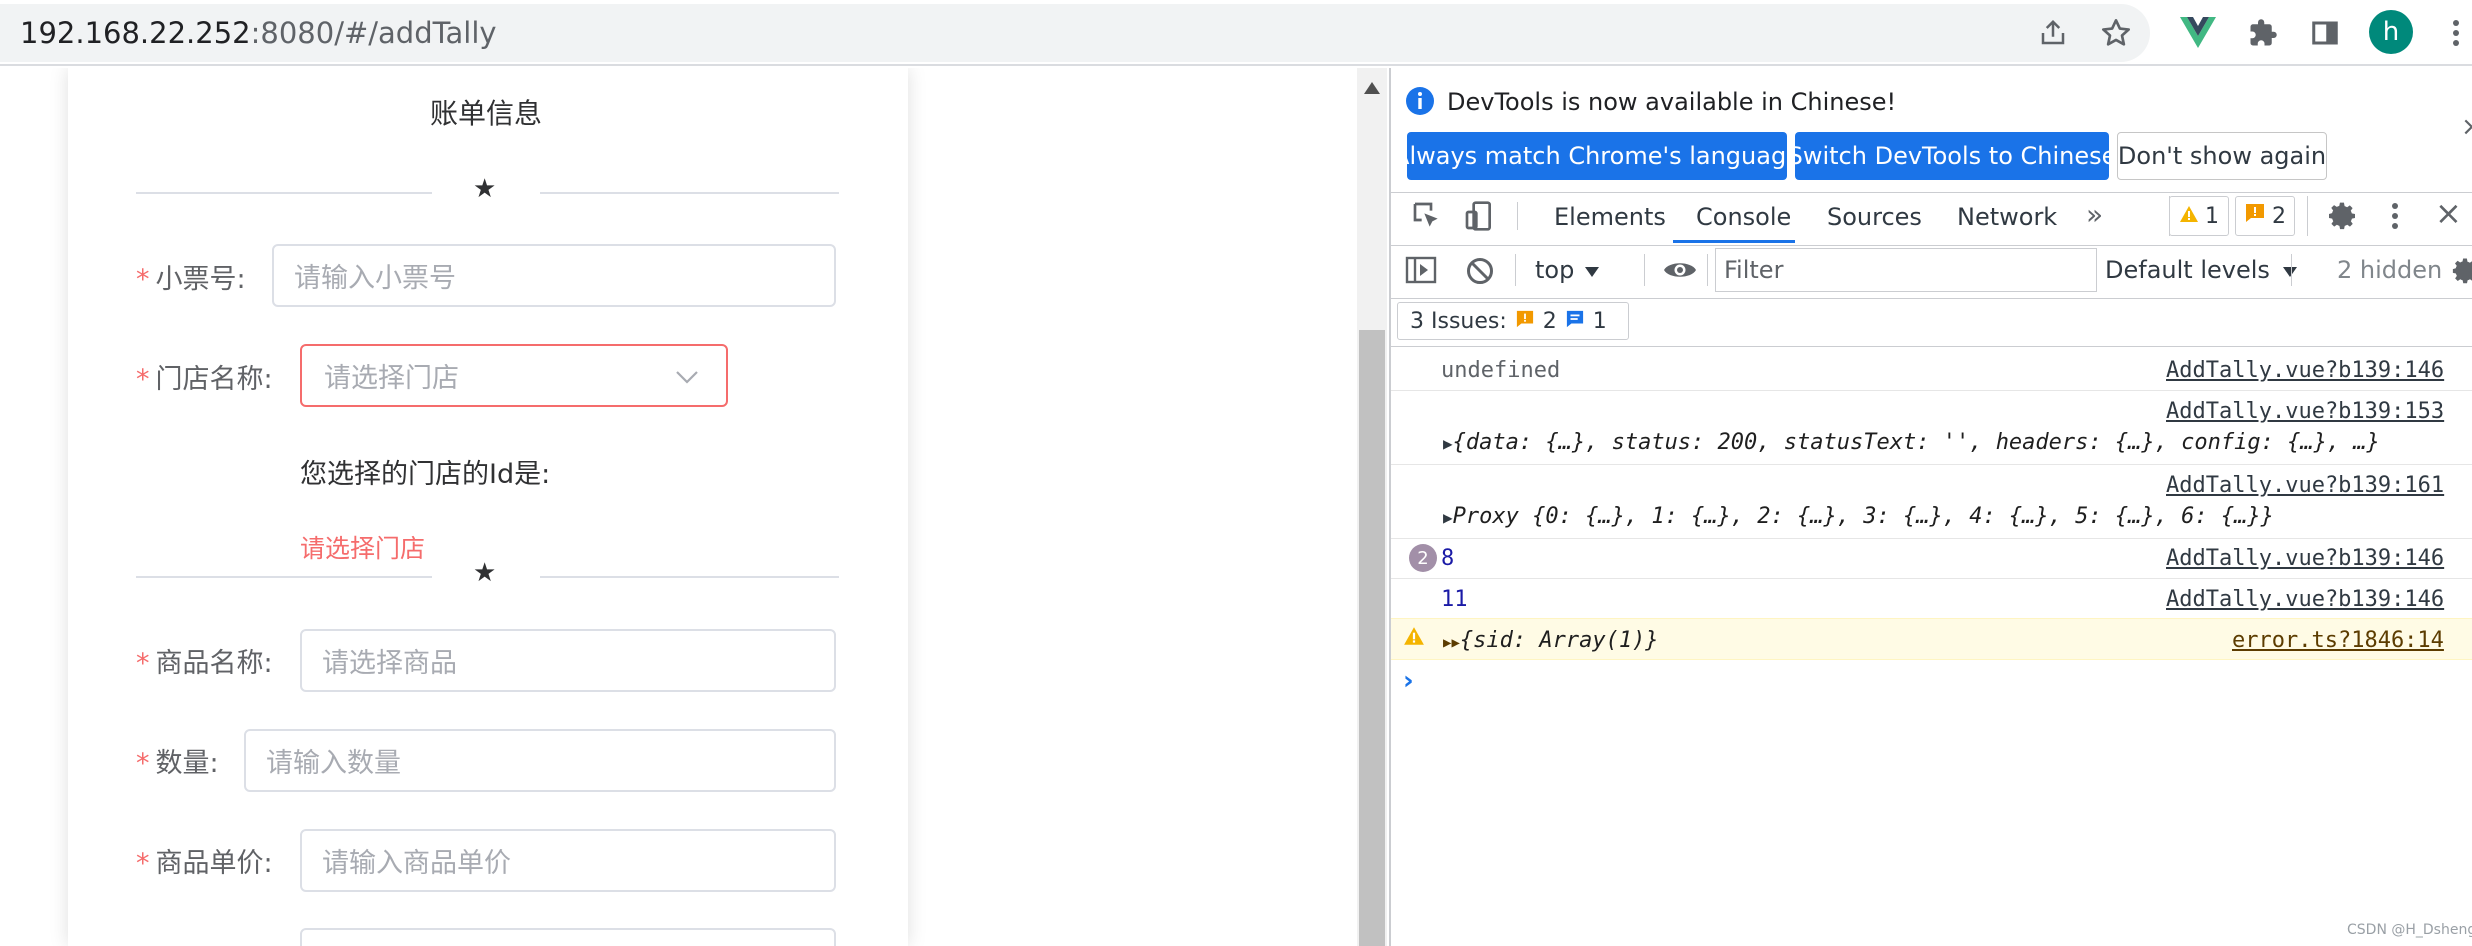 This screenshot has width=2472, height=946. I want to click on console-source-link: error.ts?1846:14, so click(2338, 640).